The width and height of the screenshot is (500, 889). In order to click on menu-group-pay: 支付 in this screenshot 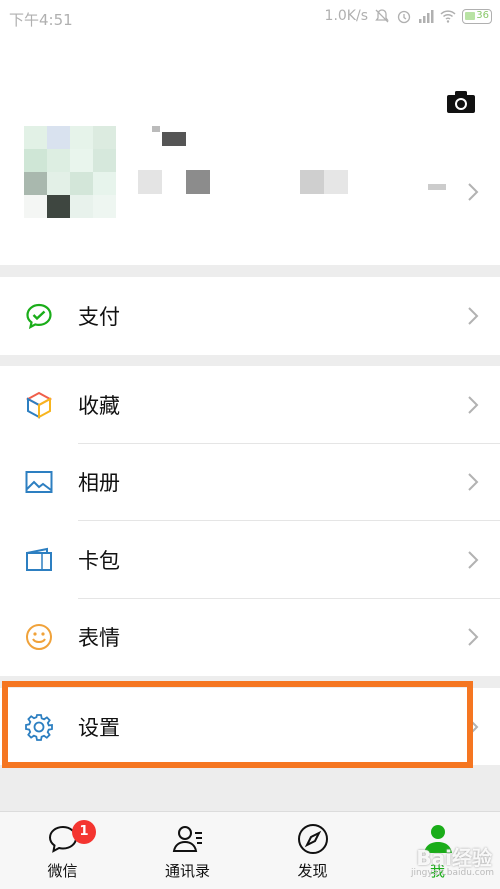, I will do `click(250, 316)`.